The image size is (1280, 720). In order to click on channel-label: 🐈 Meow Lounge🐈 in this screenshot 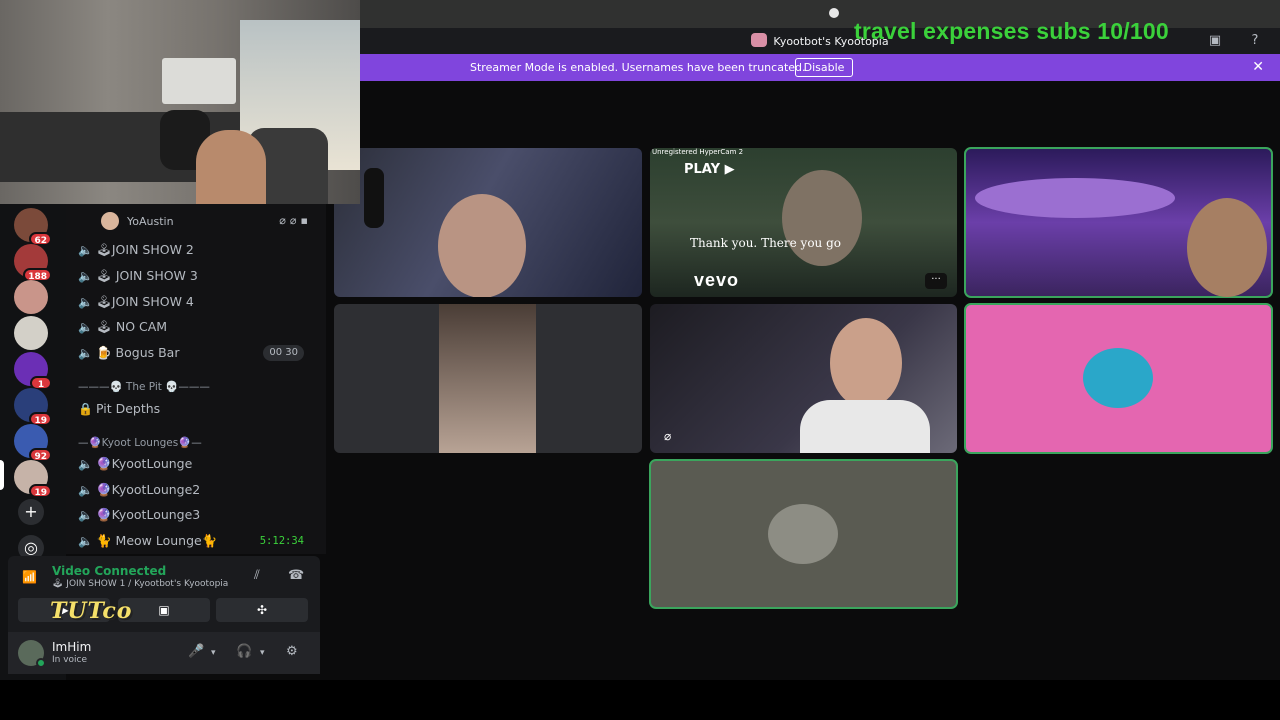, I will do `click(157, 540)`.